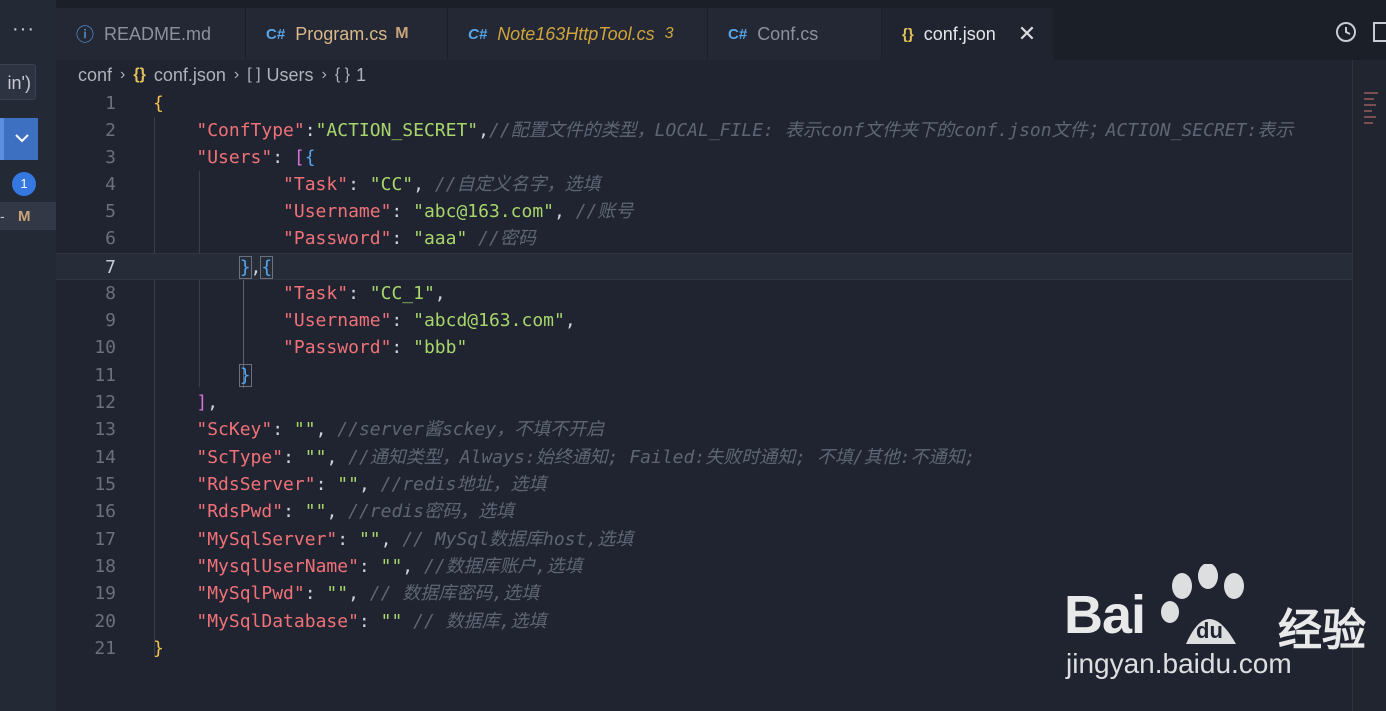 The width and height of the screenshot is (1386, 711). Describe the element at coordinates (489, 320) in the screenshot. I see `json-string: "abcd@163.com"` at that location.